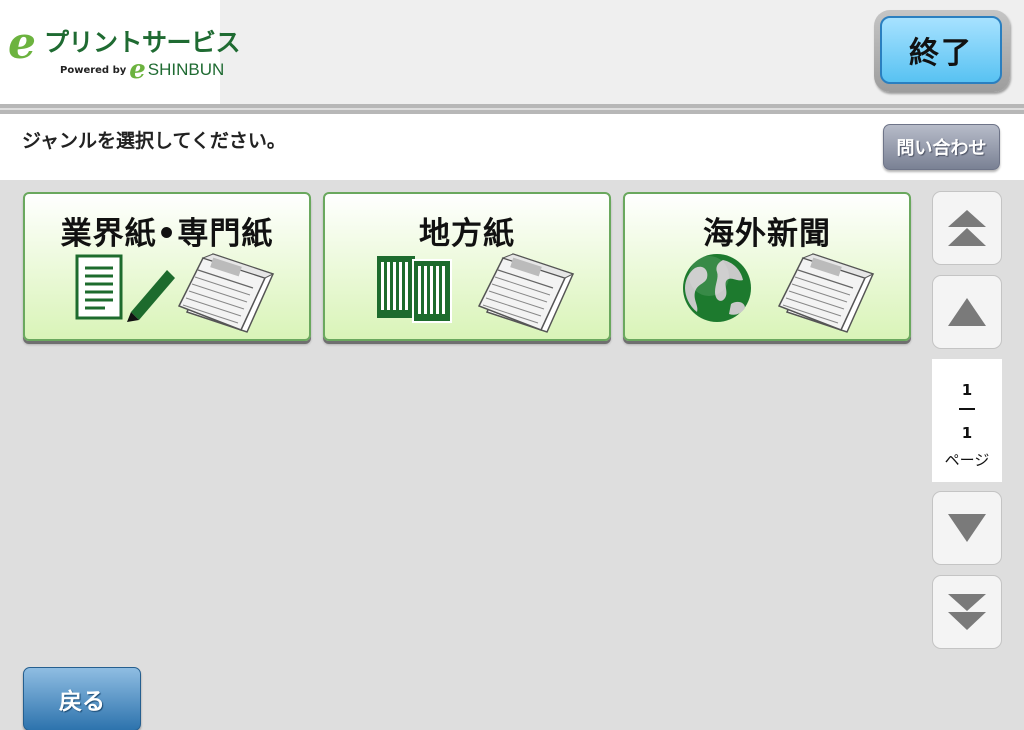 The height and width of the screenshot is (730, 1024). What do you see at coordinates (154, 141) in the screenshot?
I see `instruction-text: ジャンルを選択してください。` at bounding box center [154, 141].